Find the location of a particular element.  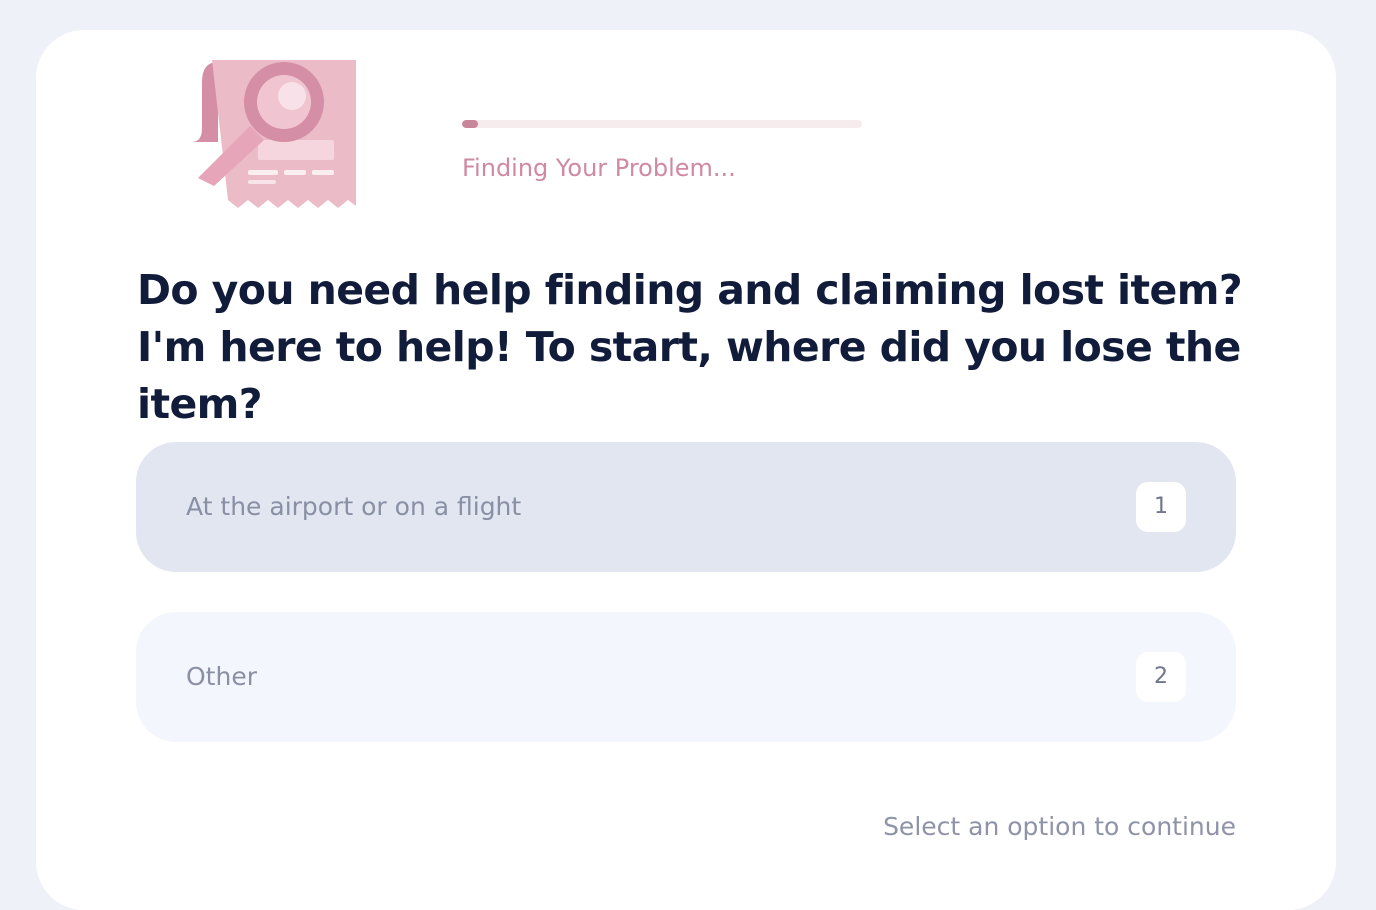

option-shortcut-key: 2 is located at coordinates (1161, 677).